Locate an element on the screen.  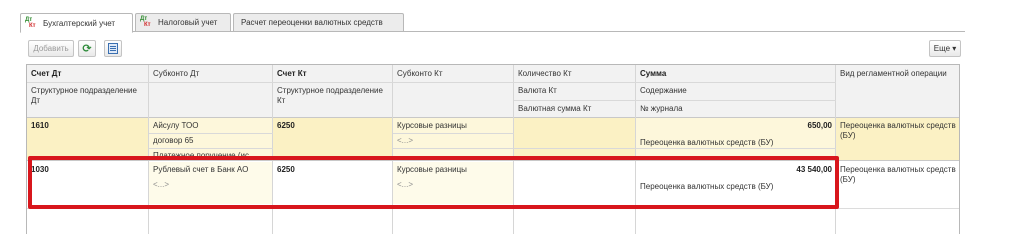
document-icon is located at coordinates (113, 48).